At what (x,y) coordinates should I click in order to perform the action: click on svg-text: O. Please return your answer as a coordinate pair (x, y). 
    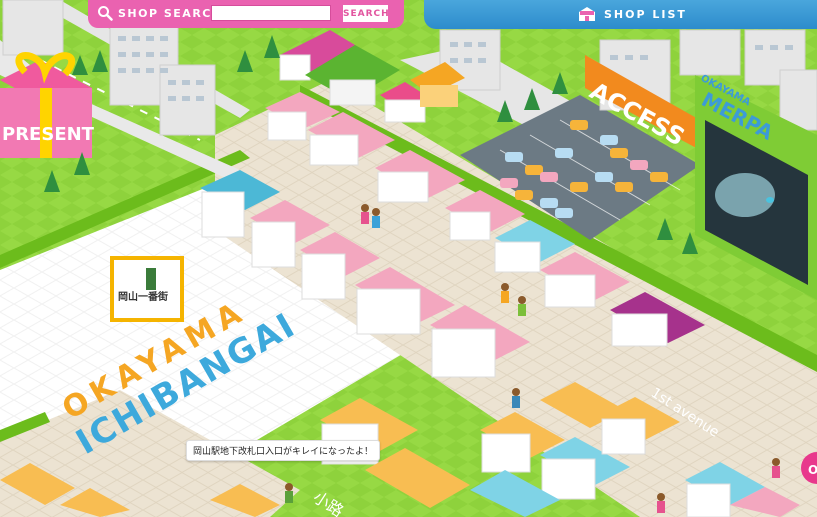
    Looking at the image, I should click on (812, 470).